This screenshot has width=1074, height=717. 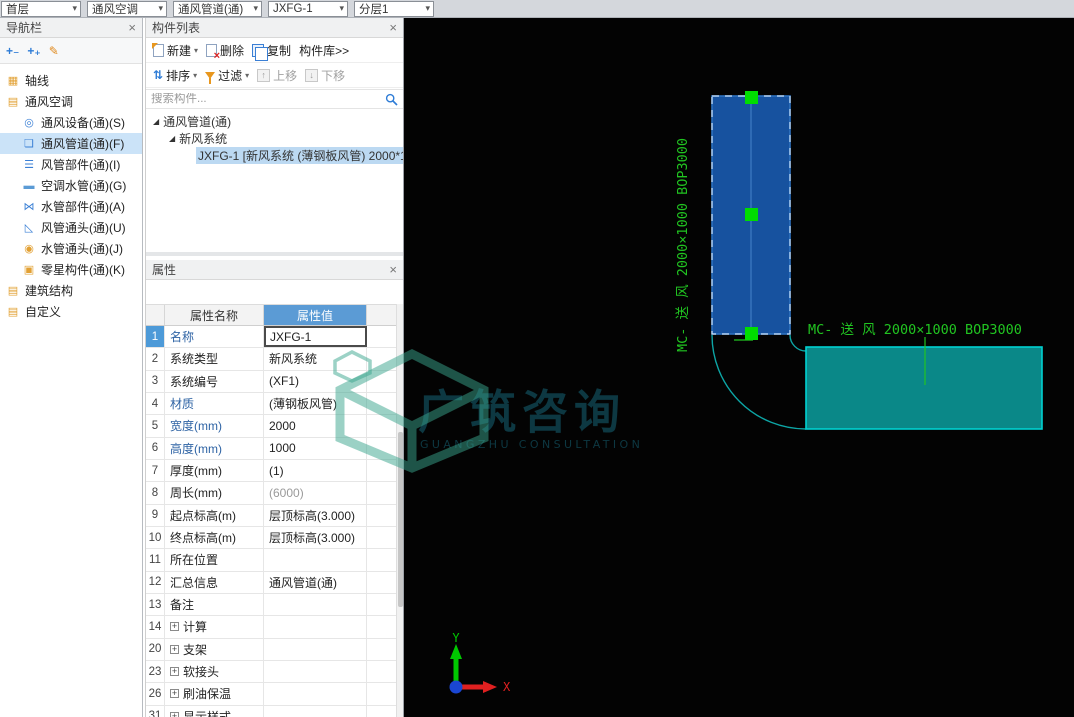 I want to click on property-name-cell: 系统编号, so click(x=214, y=381).